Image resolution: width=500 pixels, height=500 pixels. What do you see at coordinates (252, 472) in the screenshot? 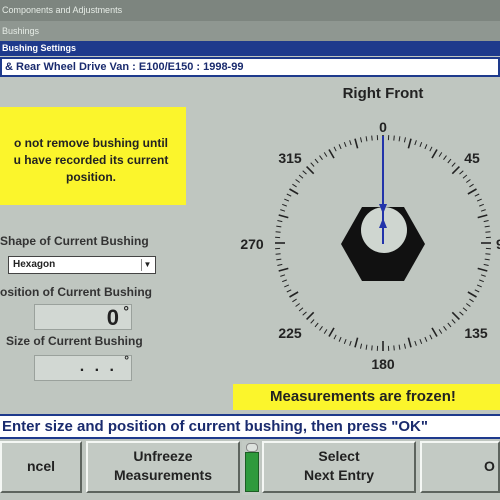
I see `green-indicator-icon` at bounding box center [252, 472].